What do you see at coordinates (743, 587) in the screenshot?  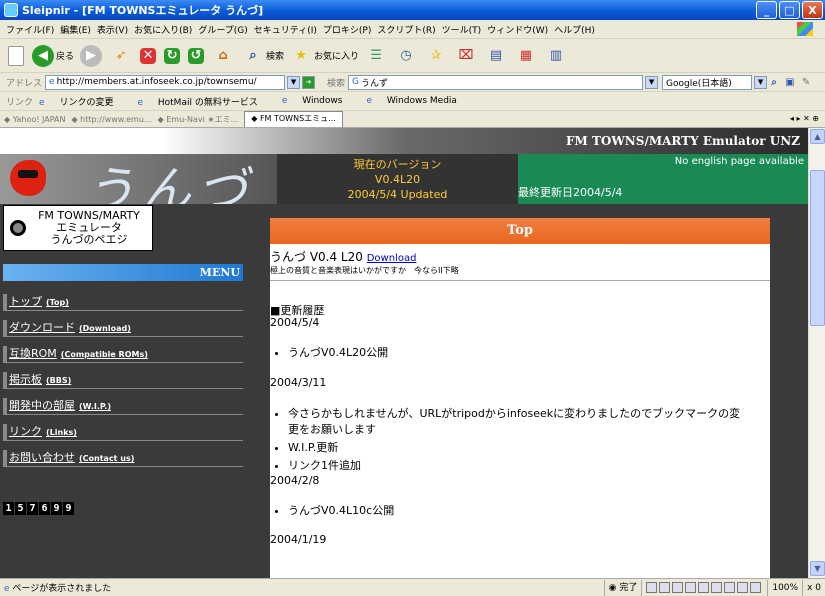 I see `cookie-icon` at bounding box center [743, 587].